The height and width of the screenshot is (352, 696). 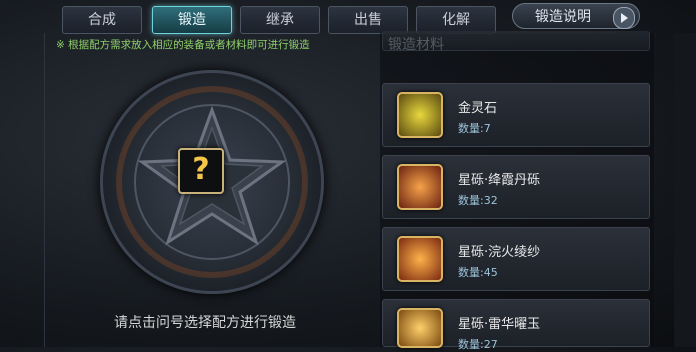 I want to click on item-name: 金灵石, so click(x=478, y=108).